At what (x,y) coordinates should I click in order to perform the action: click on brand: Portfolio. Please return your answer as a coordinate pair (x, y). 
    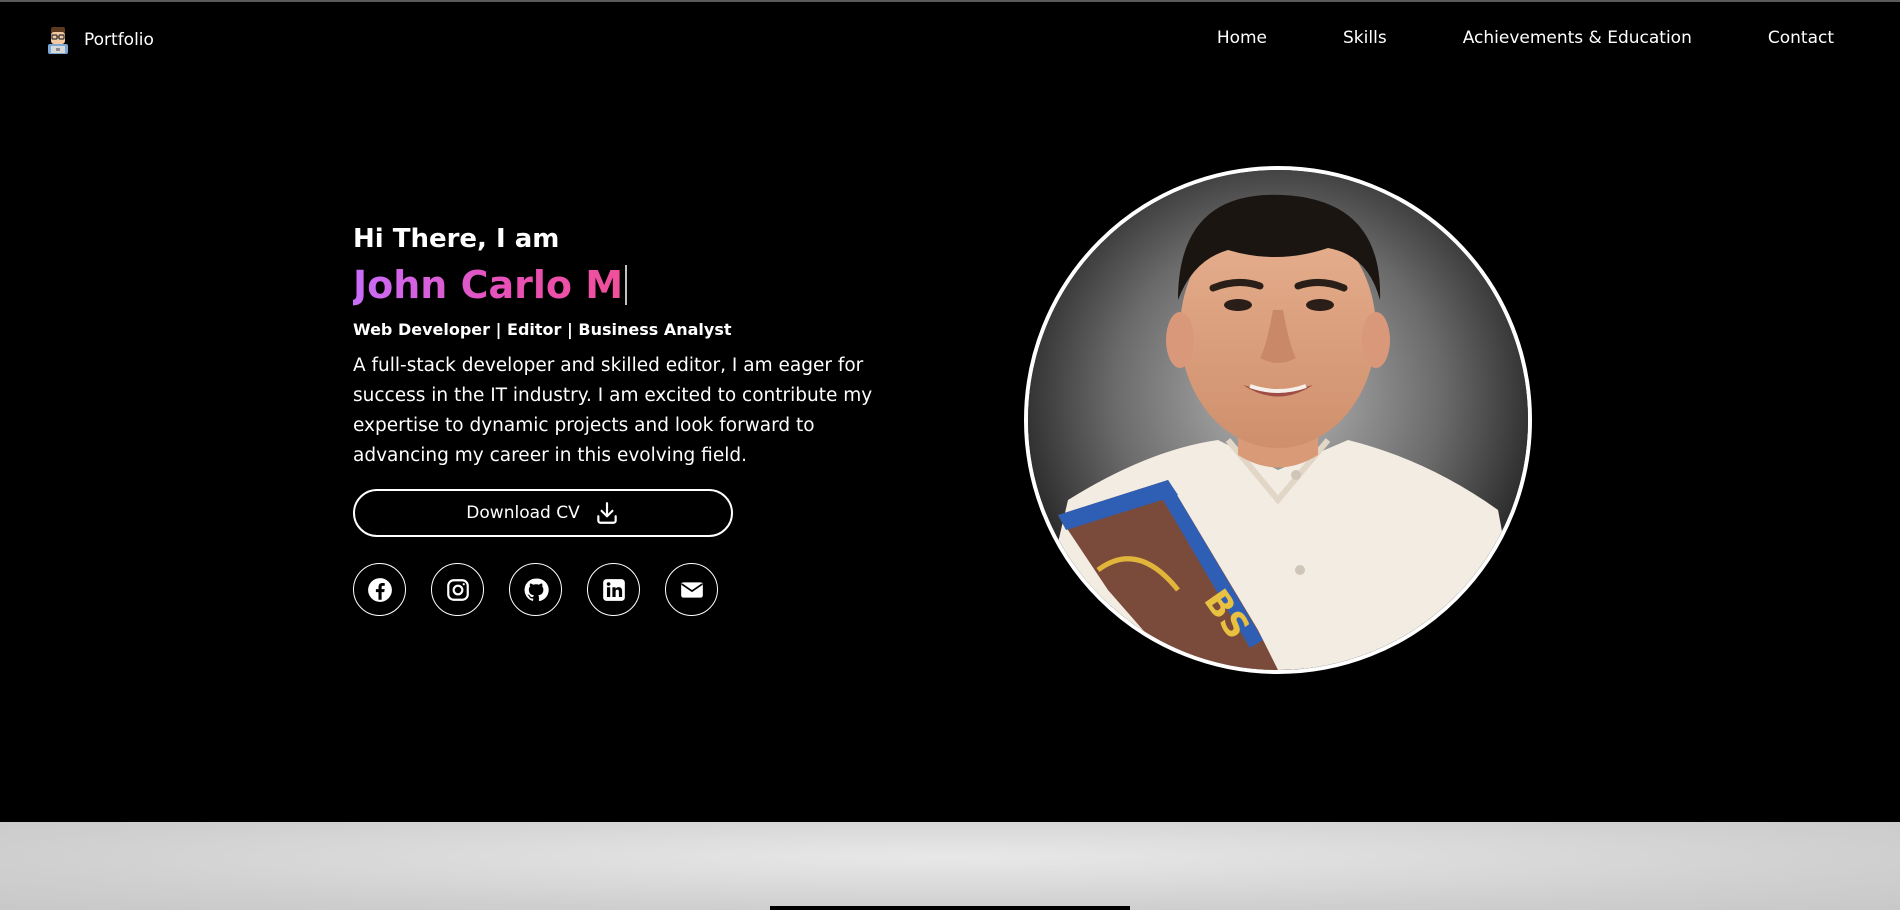
    Looking at the image, I should click on (98, 40).